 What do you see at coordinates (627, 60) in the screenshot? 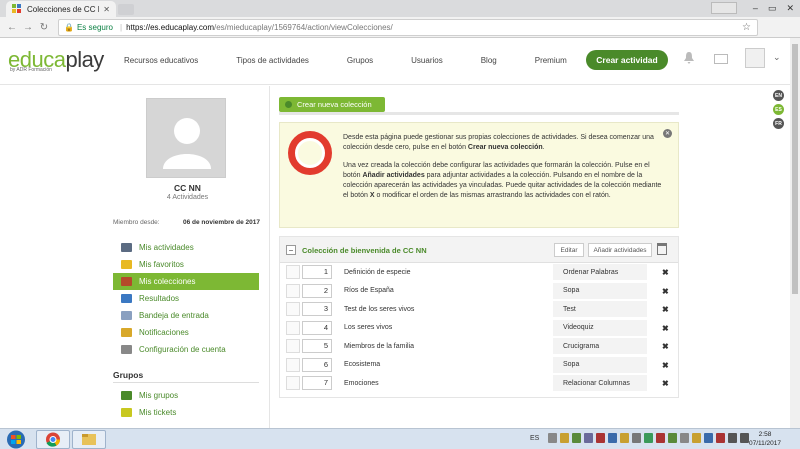
I see `create-activity-button: Crear actividad` at bounding box center [627, 60].